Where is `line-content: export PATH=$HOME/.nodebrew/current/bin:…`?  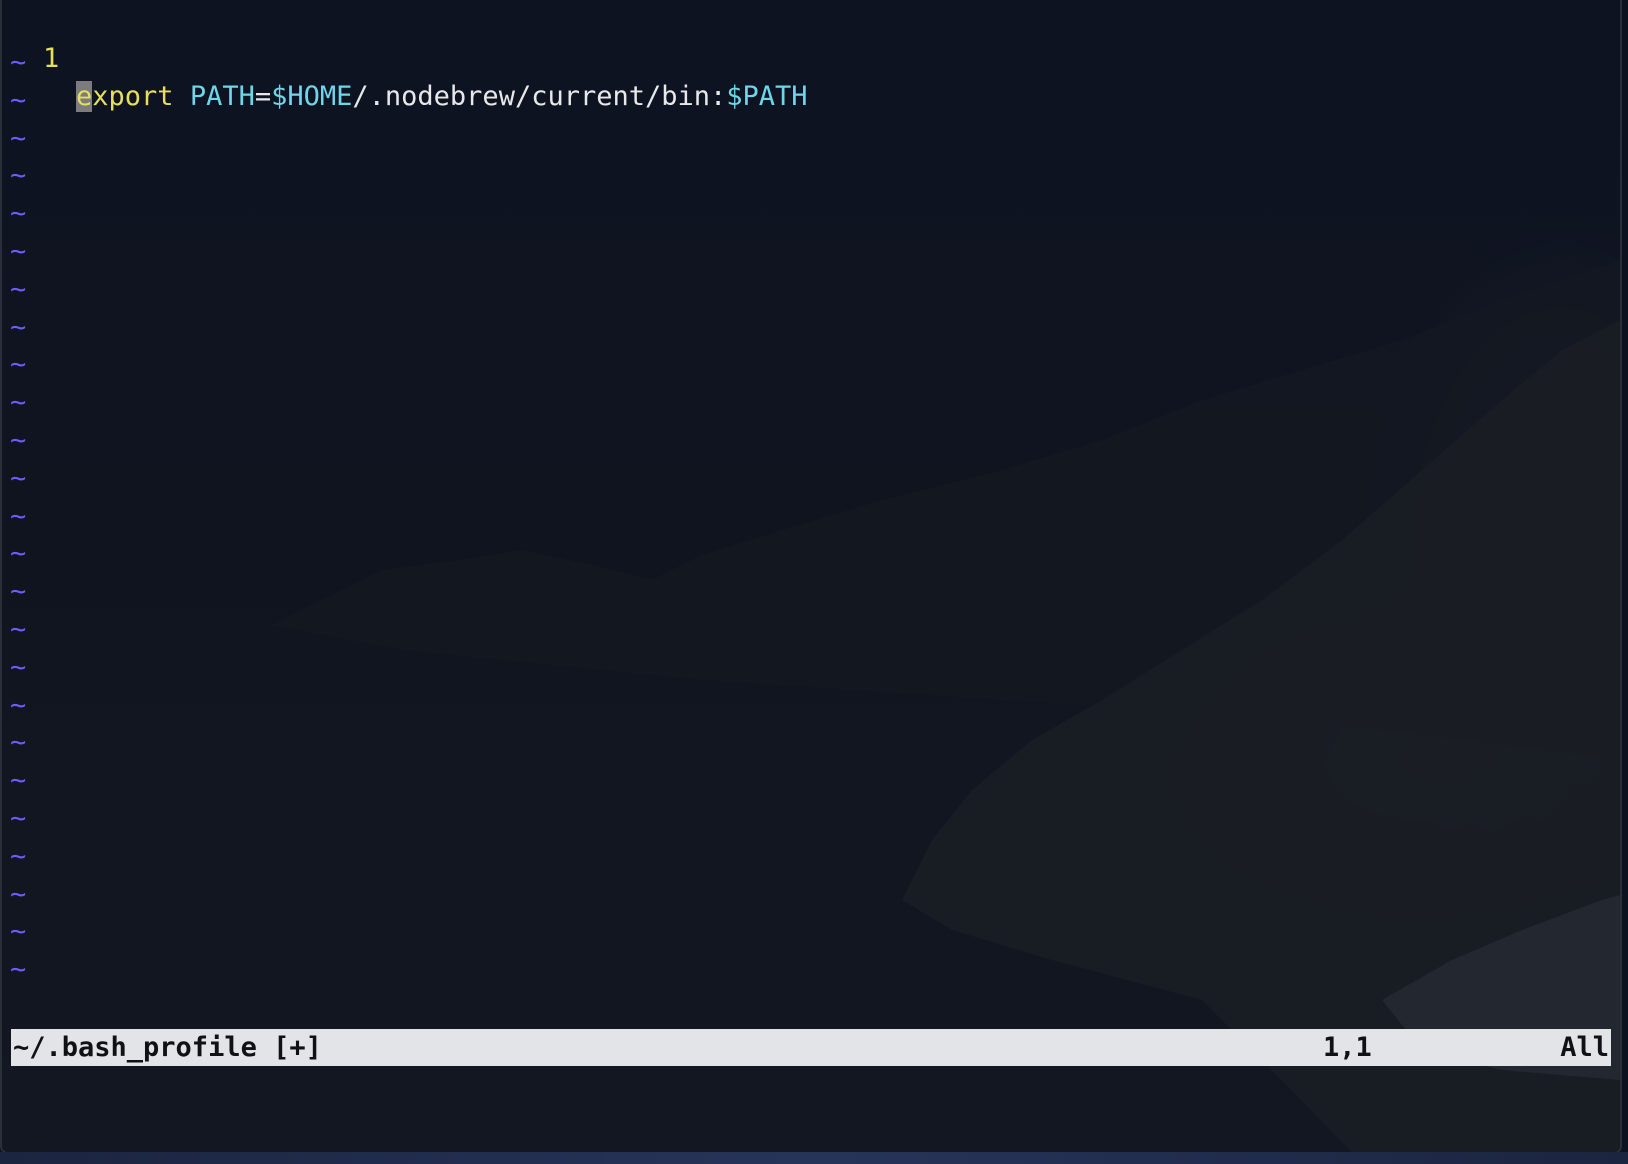 line-content: export PATH=$HOME/.nodebrew/current/bin:… is located at coordinates (442, 97).